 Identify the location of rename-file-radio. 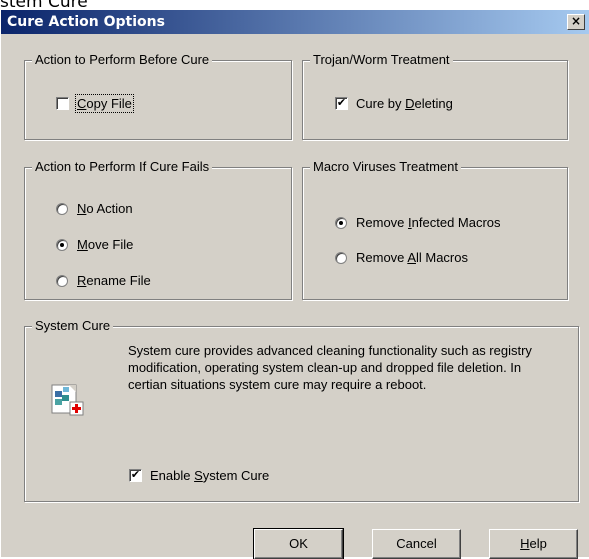
(62, 280).